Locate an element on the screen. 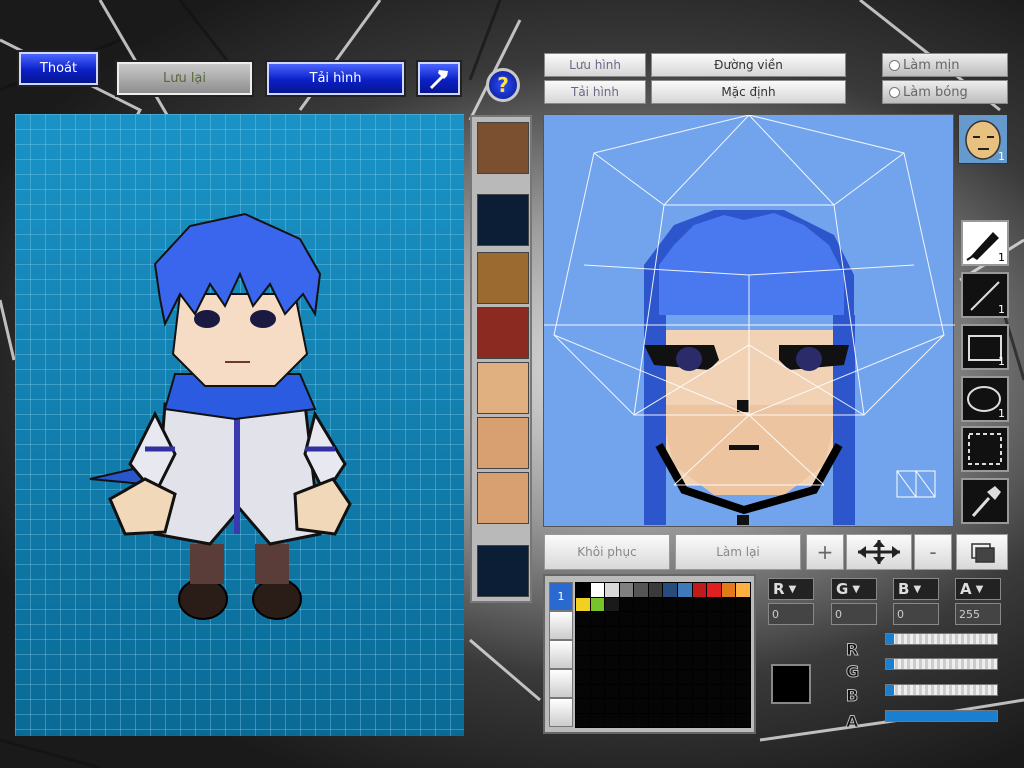  zoom-in-button: + is located at coordinates (825, 552).